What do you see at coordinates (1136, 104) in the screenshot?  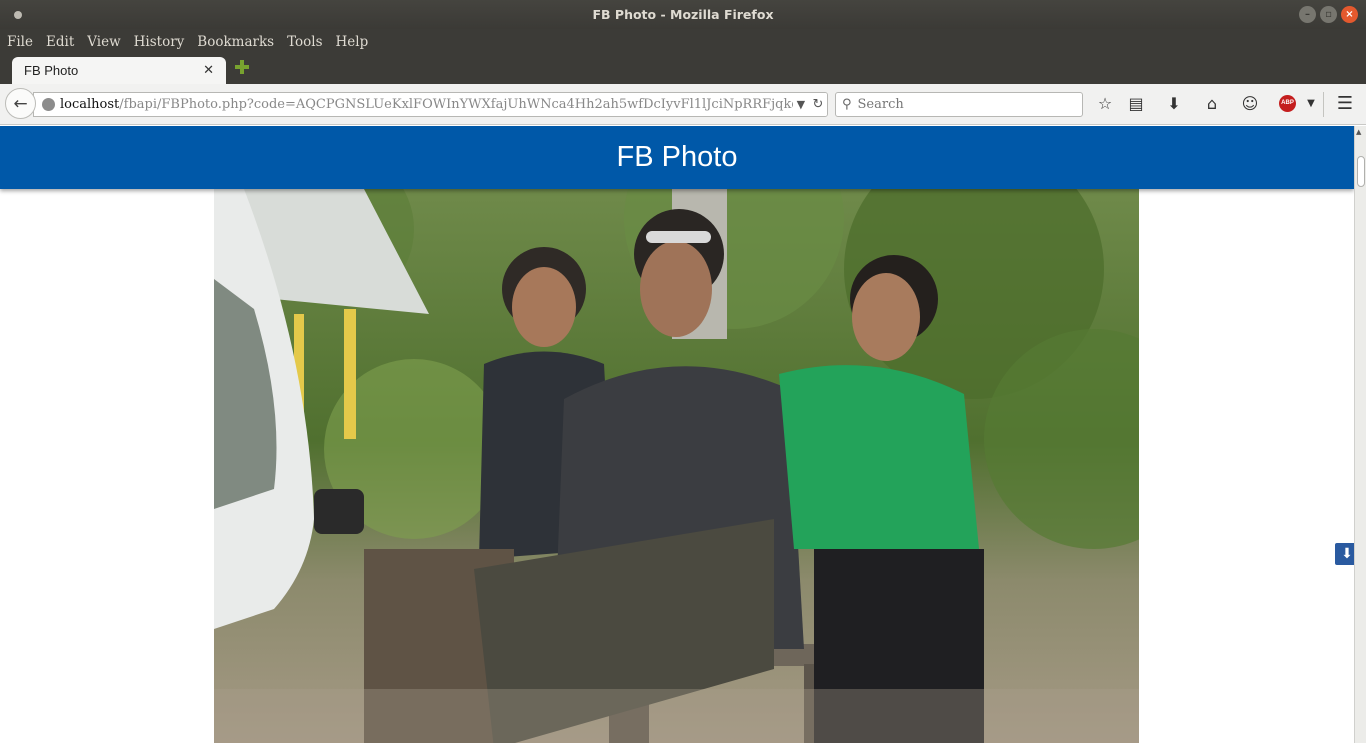 I see `reading-list-icon: ▤` at bounding box center [1136, 104].